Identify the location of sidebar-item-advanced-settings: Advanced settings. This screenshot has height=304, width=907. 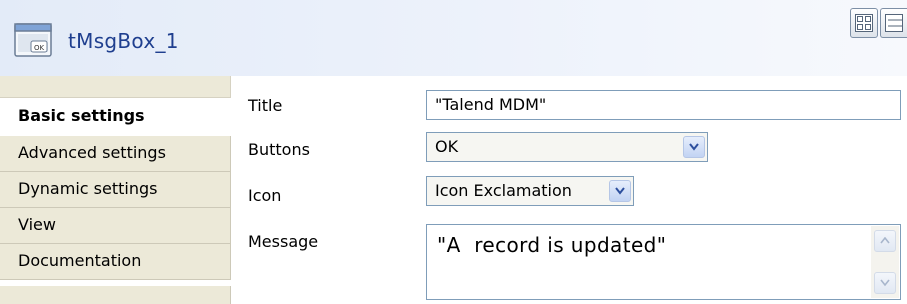
(115, 154).